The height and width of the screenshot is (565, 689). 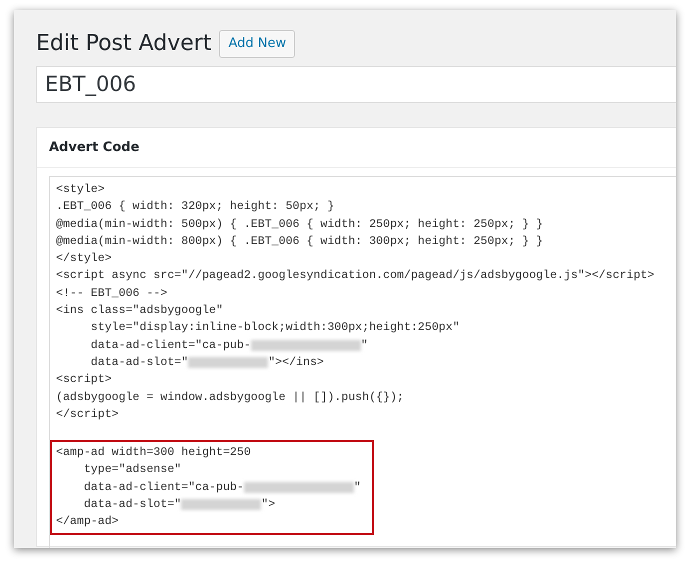 I want to click on code-text: @media(min-width: 800px) { .EBT_006 { width: 300px; height: 250px; } }, so click(x=300, y=242).